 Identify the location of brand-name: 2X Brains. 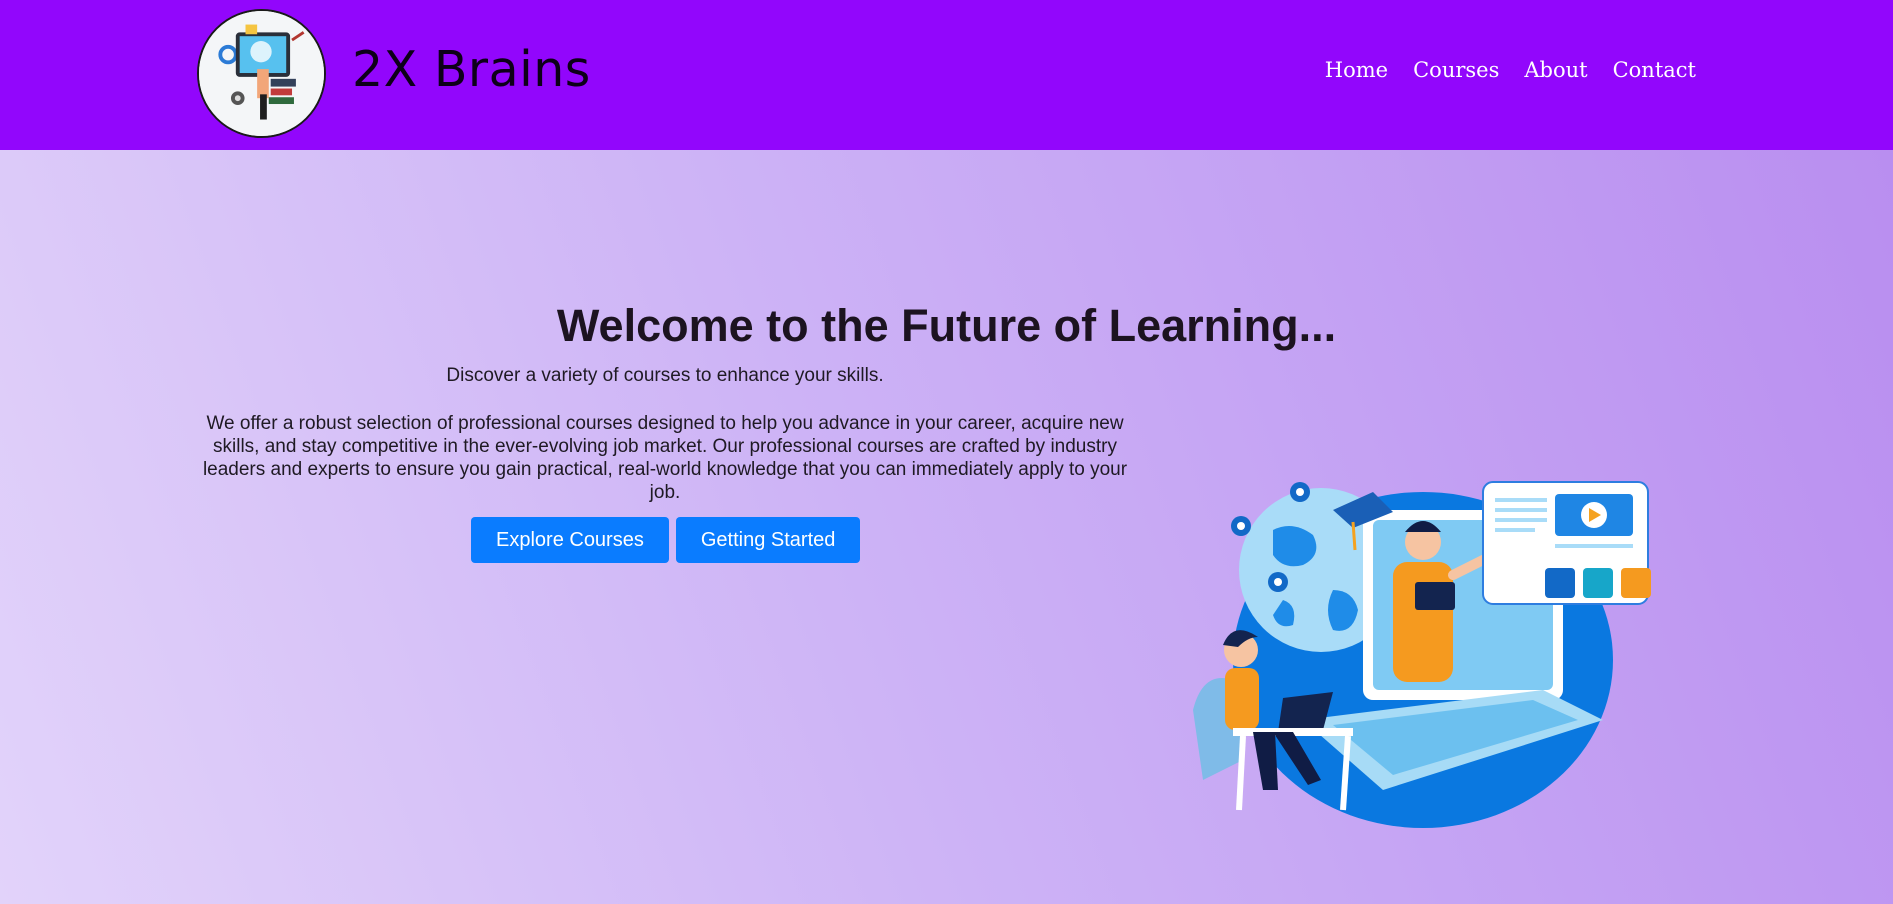
(471, 69).